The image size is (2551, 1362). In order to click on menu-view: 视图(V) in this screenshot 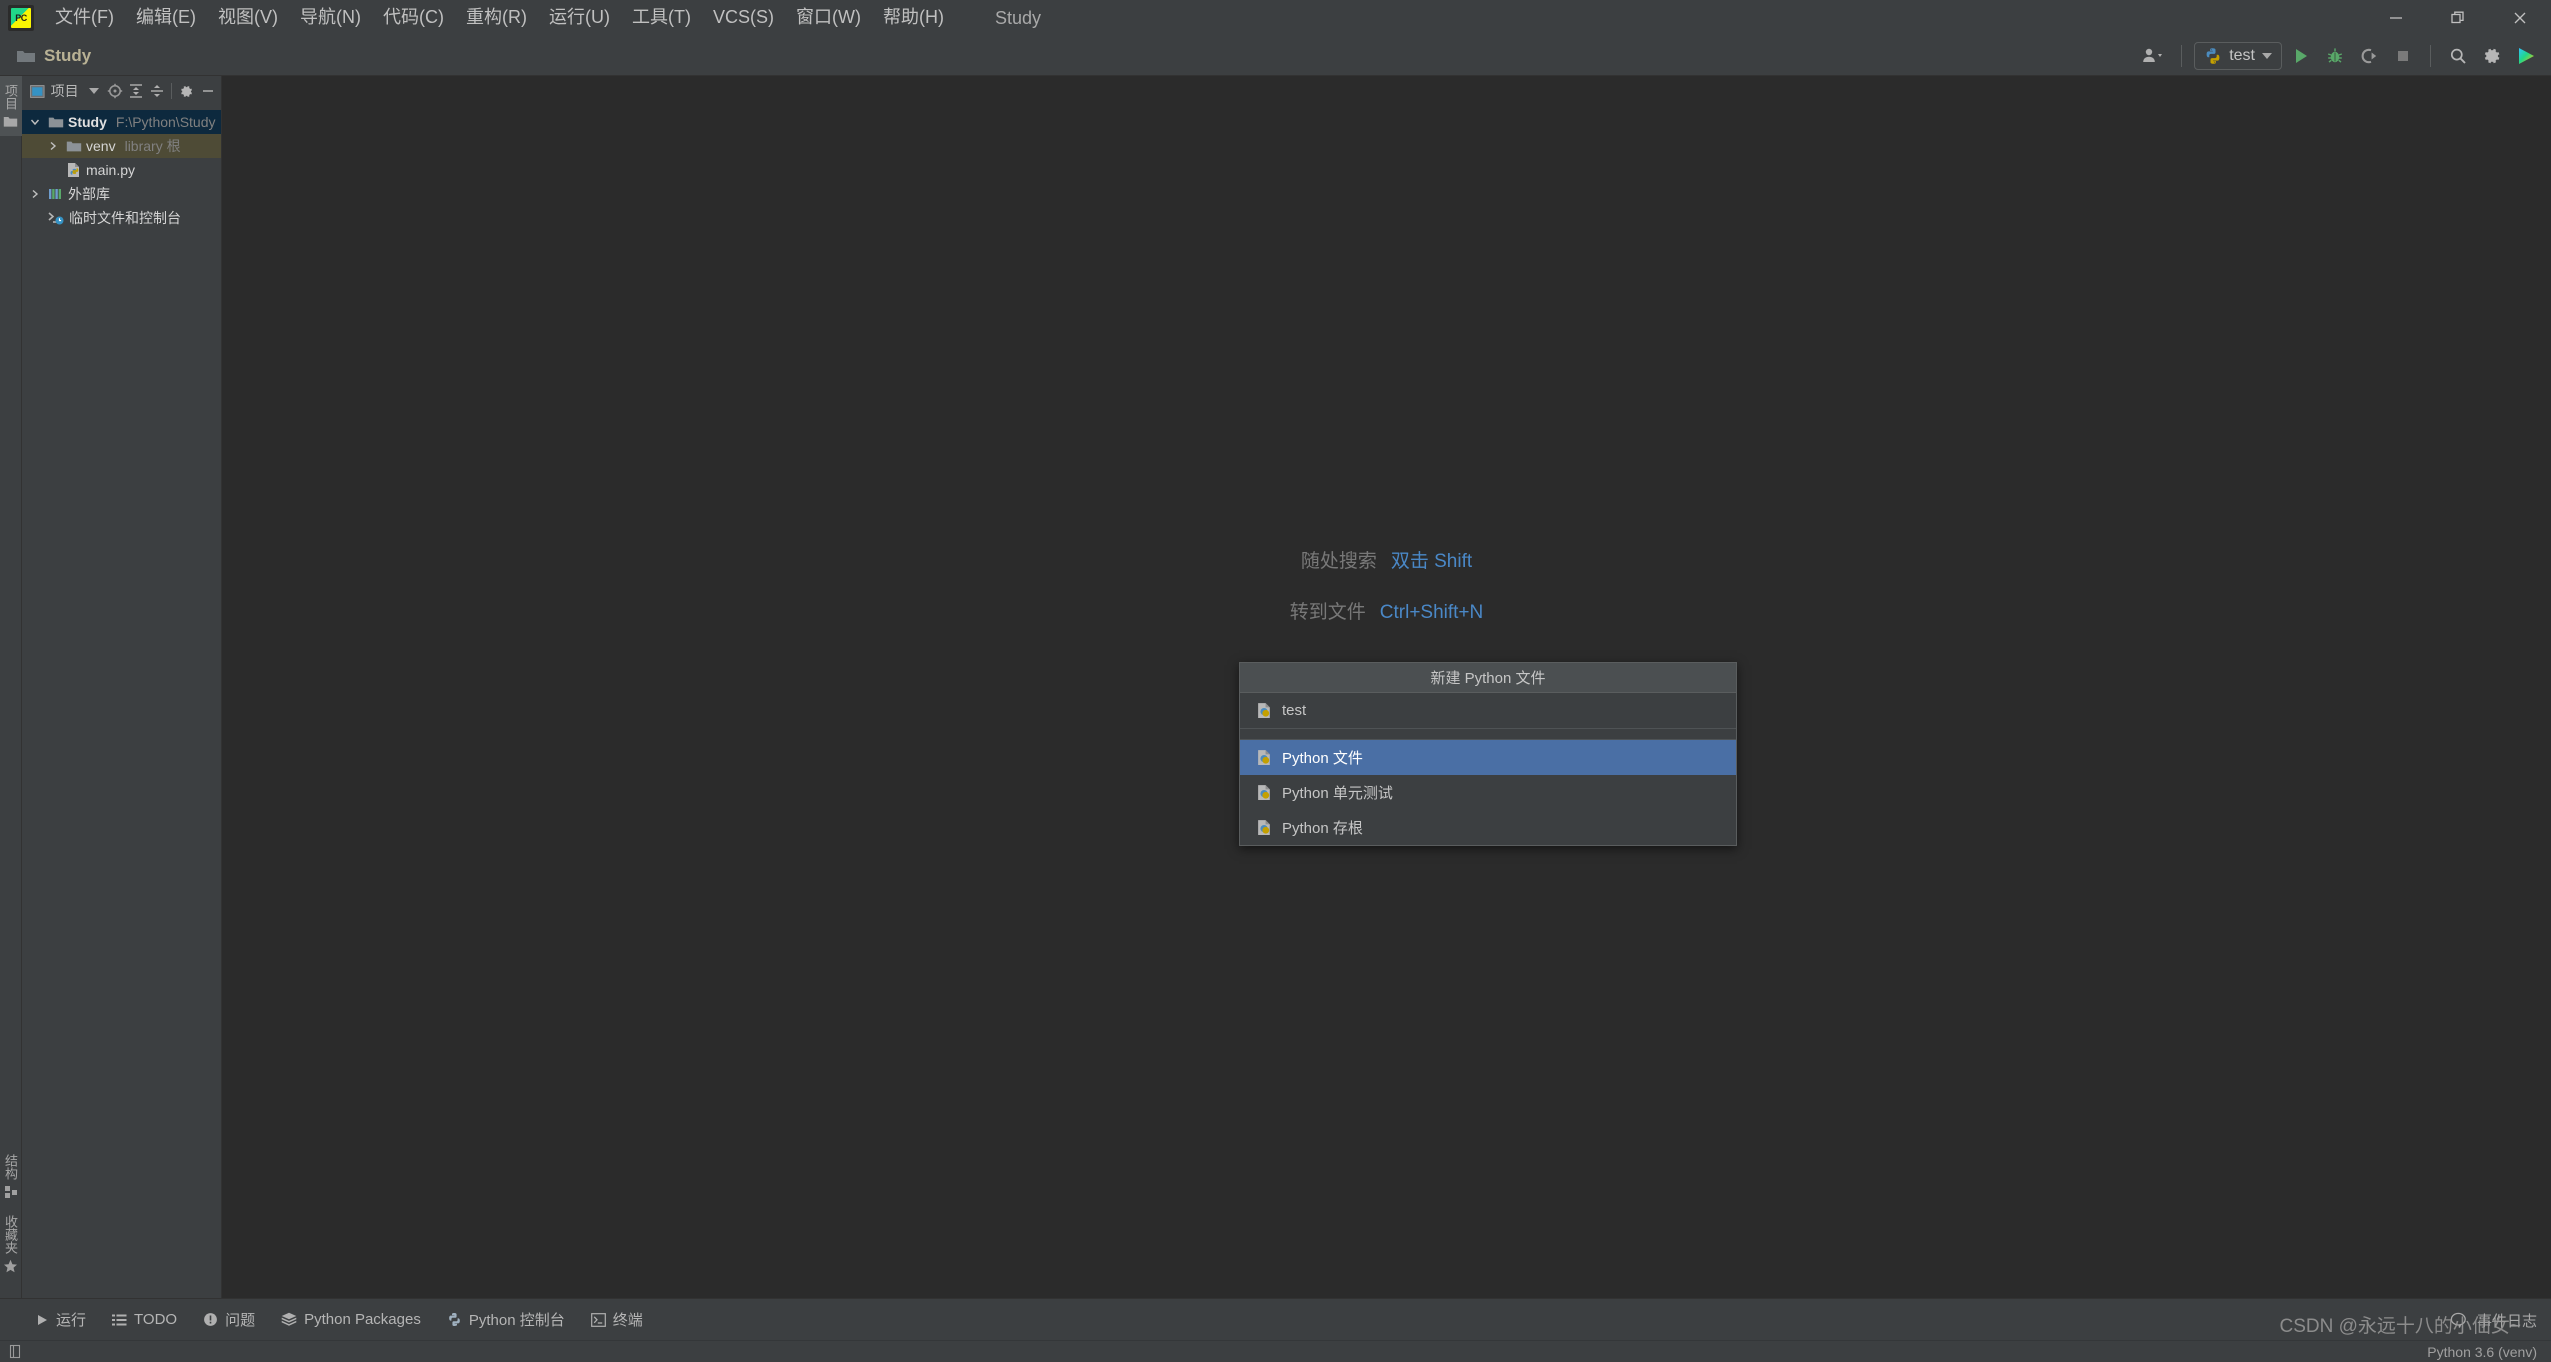, I will do `click(248, 18)`.